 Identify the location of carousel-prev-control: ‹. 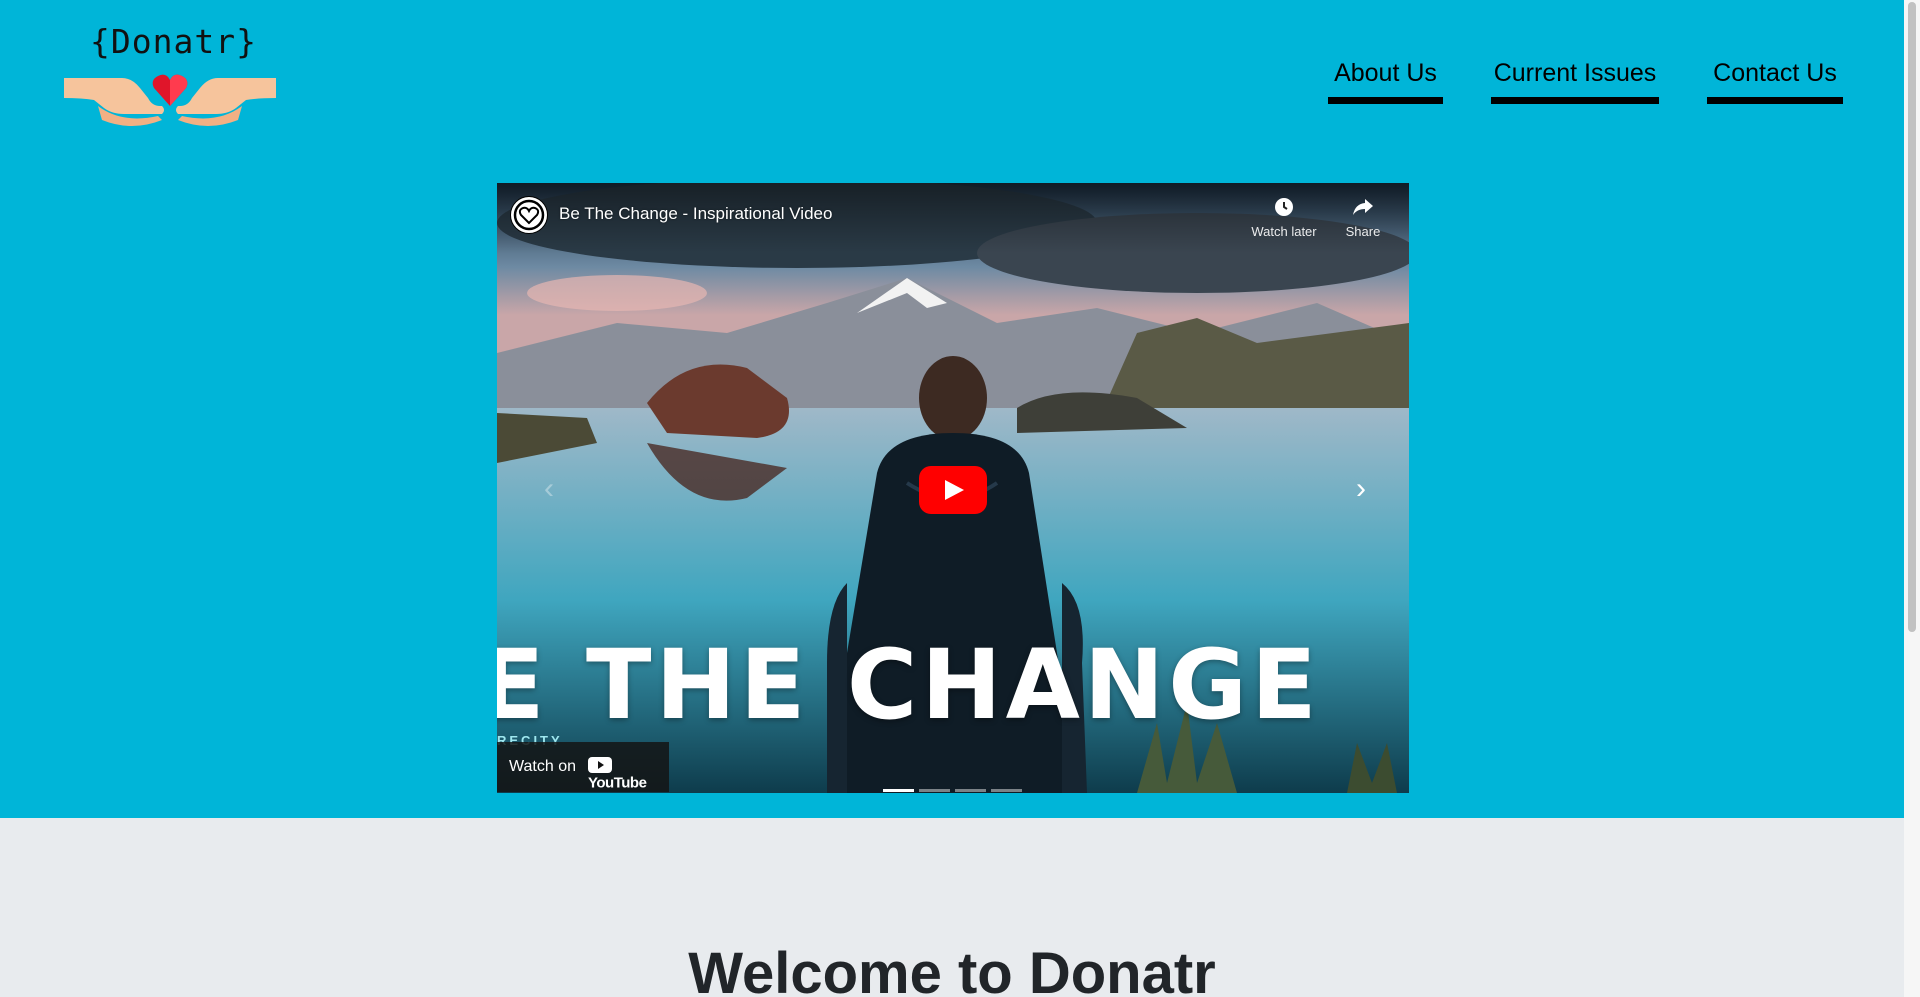
(549, 489).